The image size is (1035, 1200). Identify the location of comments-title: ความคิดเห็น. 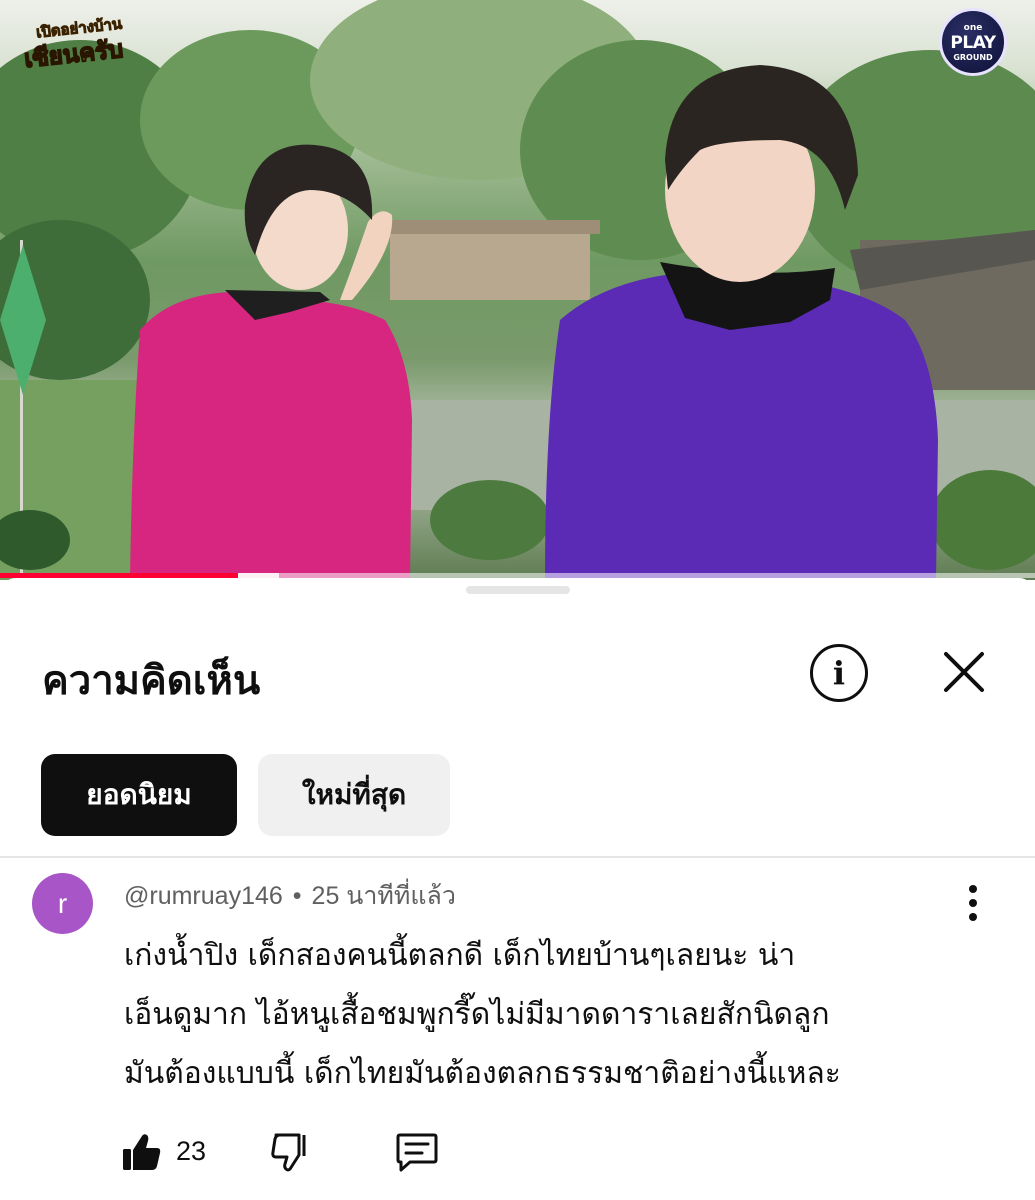
(151, 681).